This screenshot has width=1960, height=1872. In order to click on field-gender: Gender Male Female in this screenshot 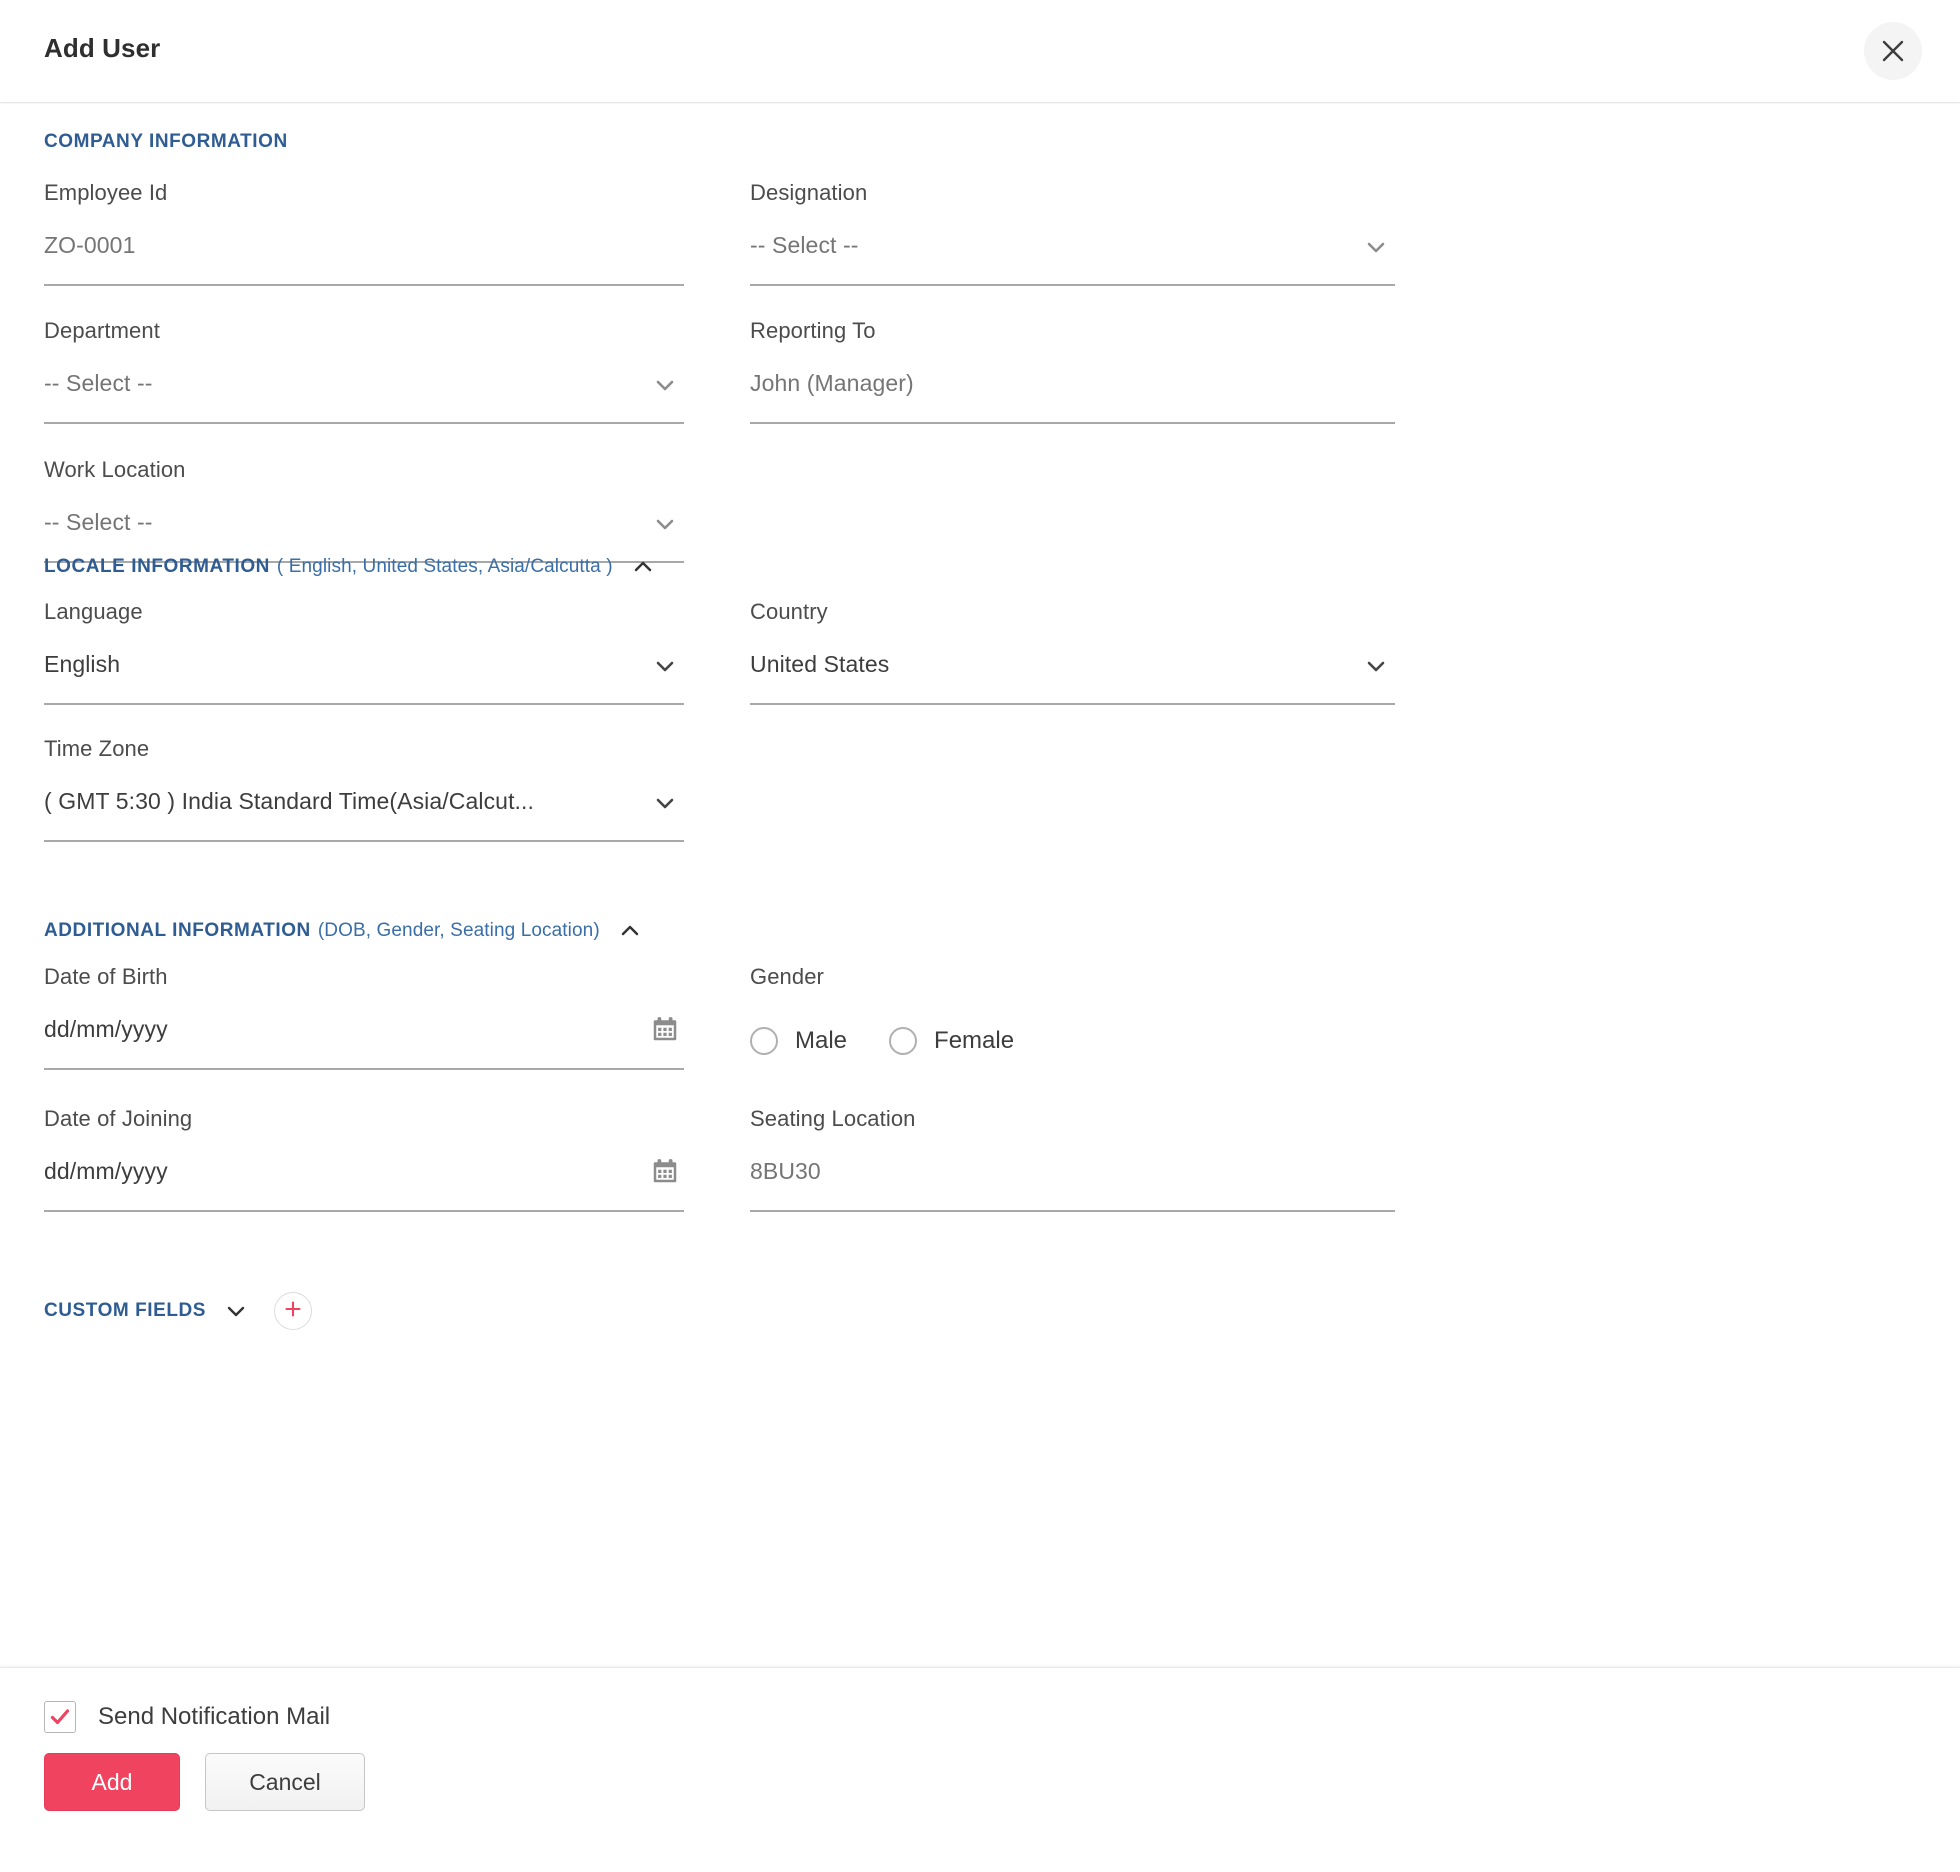, I will do `click(1072, 1016)`.